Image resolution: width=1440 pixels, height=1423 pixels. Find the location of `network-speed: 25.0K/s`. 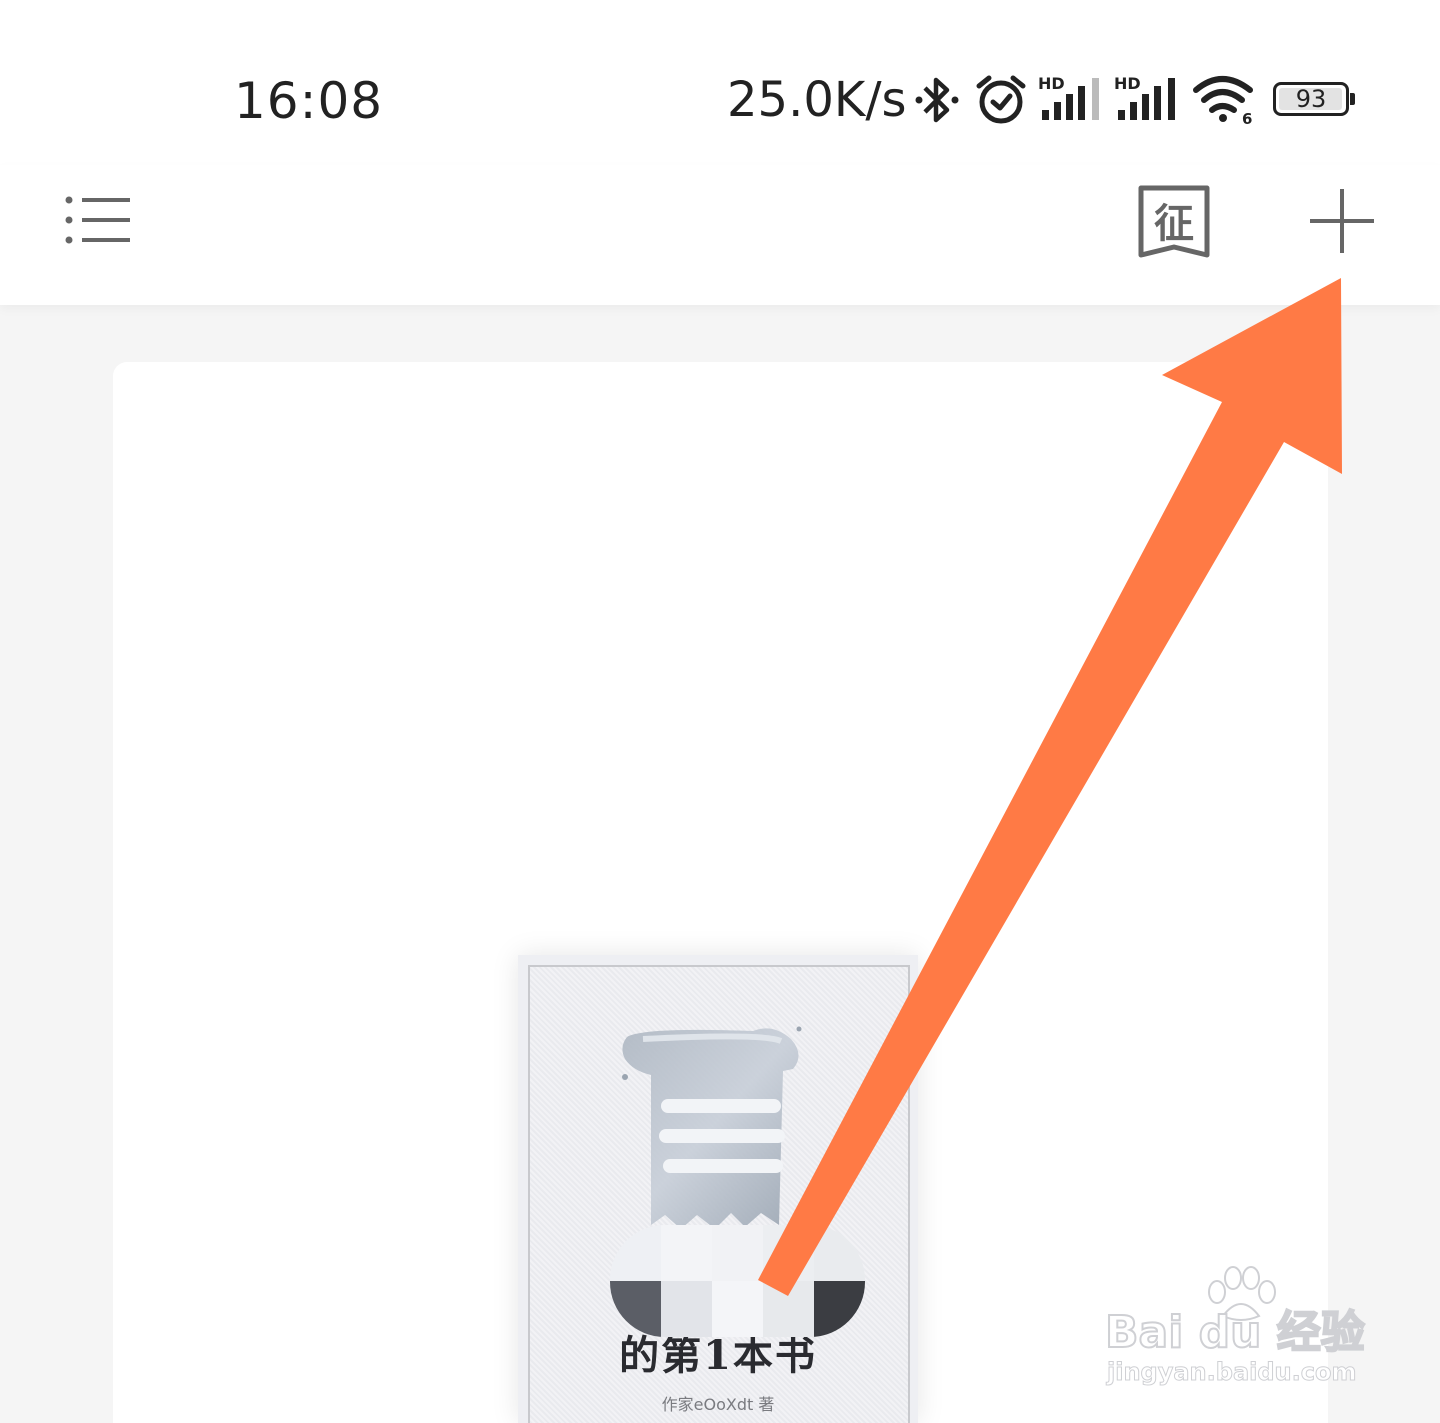

network-speed: 25.0K/s is located at coordinates (817, 100).